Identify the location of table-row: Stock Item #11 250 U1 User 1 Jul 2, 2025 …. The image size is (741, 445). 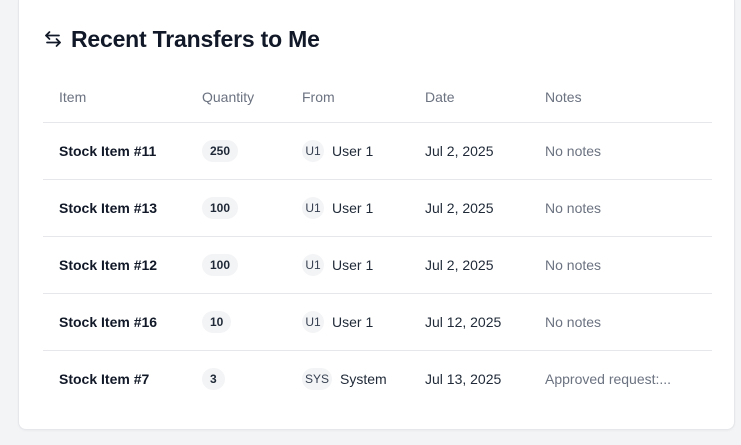
(377, 151).